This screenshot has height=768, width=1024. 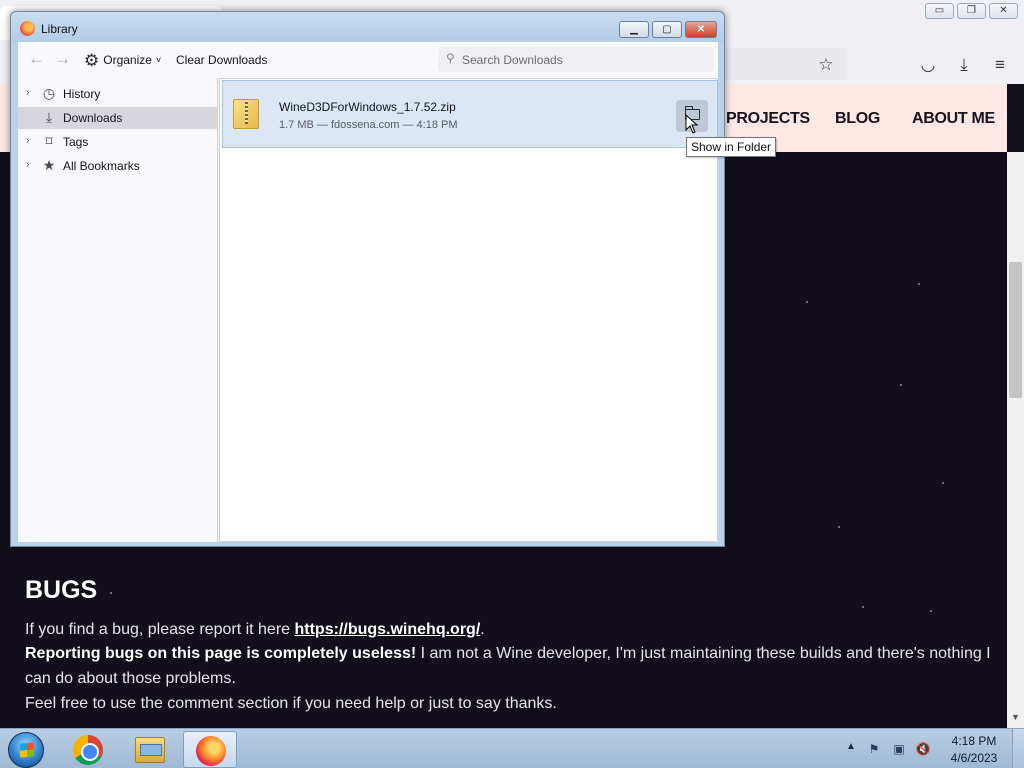 What do you see at coordinates (874, 749) in the screenshot?
I see `action-center-icon: ⚑` at bounding box center [874, 749].